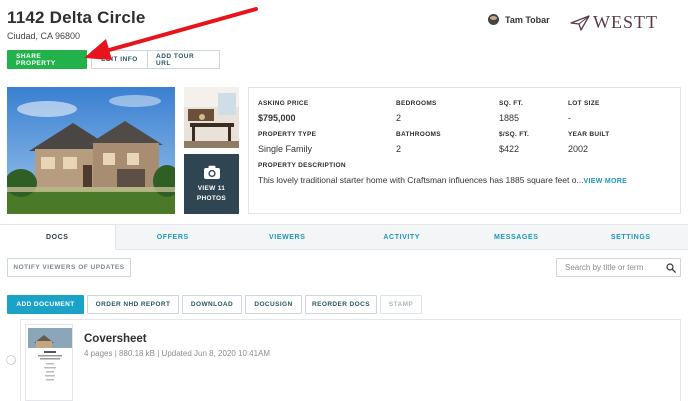 The image size is (688, 401). Describe the element at coordinates (399, 118) in the screenshot. I see `bedrooms-value: 2` at that location.